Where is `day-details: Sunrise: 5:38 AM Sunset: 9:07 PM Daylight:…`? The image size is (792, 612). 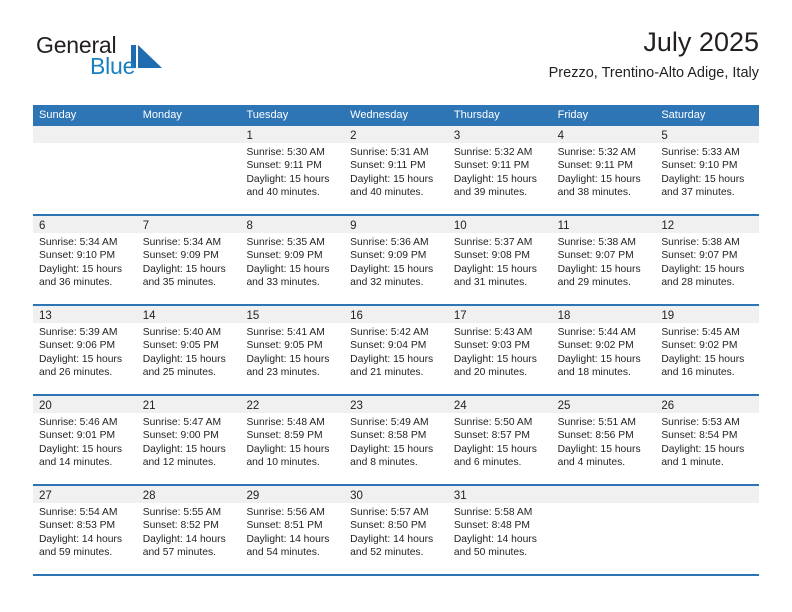
day-details: Sunrise: 5:38 AM Sunset: 9:07 PM Daylight:… is located at coordinates (604, 261).